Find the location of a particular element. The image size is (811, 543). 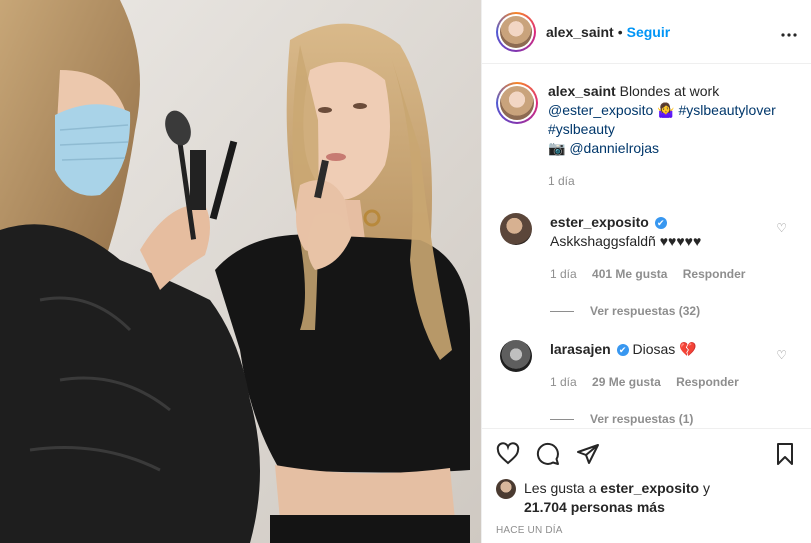

caption-time: 1 día is located at coordinates (561, 181).